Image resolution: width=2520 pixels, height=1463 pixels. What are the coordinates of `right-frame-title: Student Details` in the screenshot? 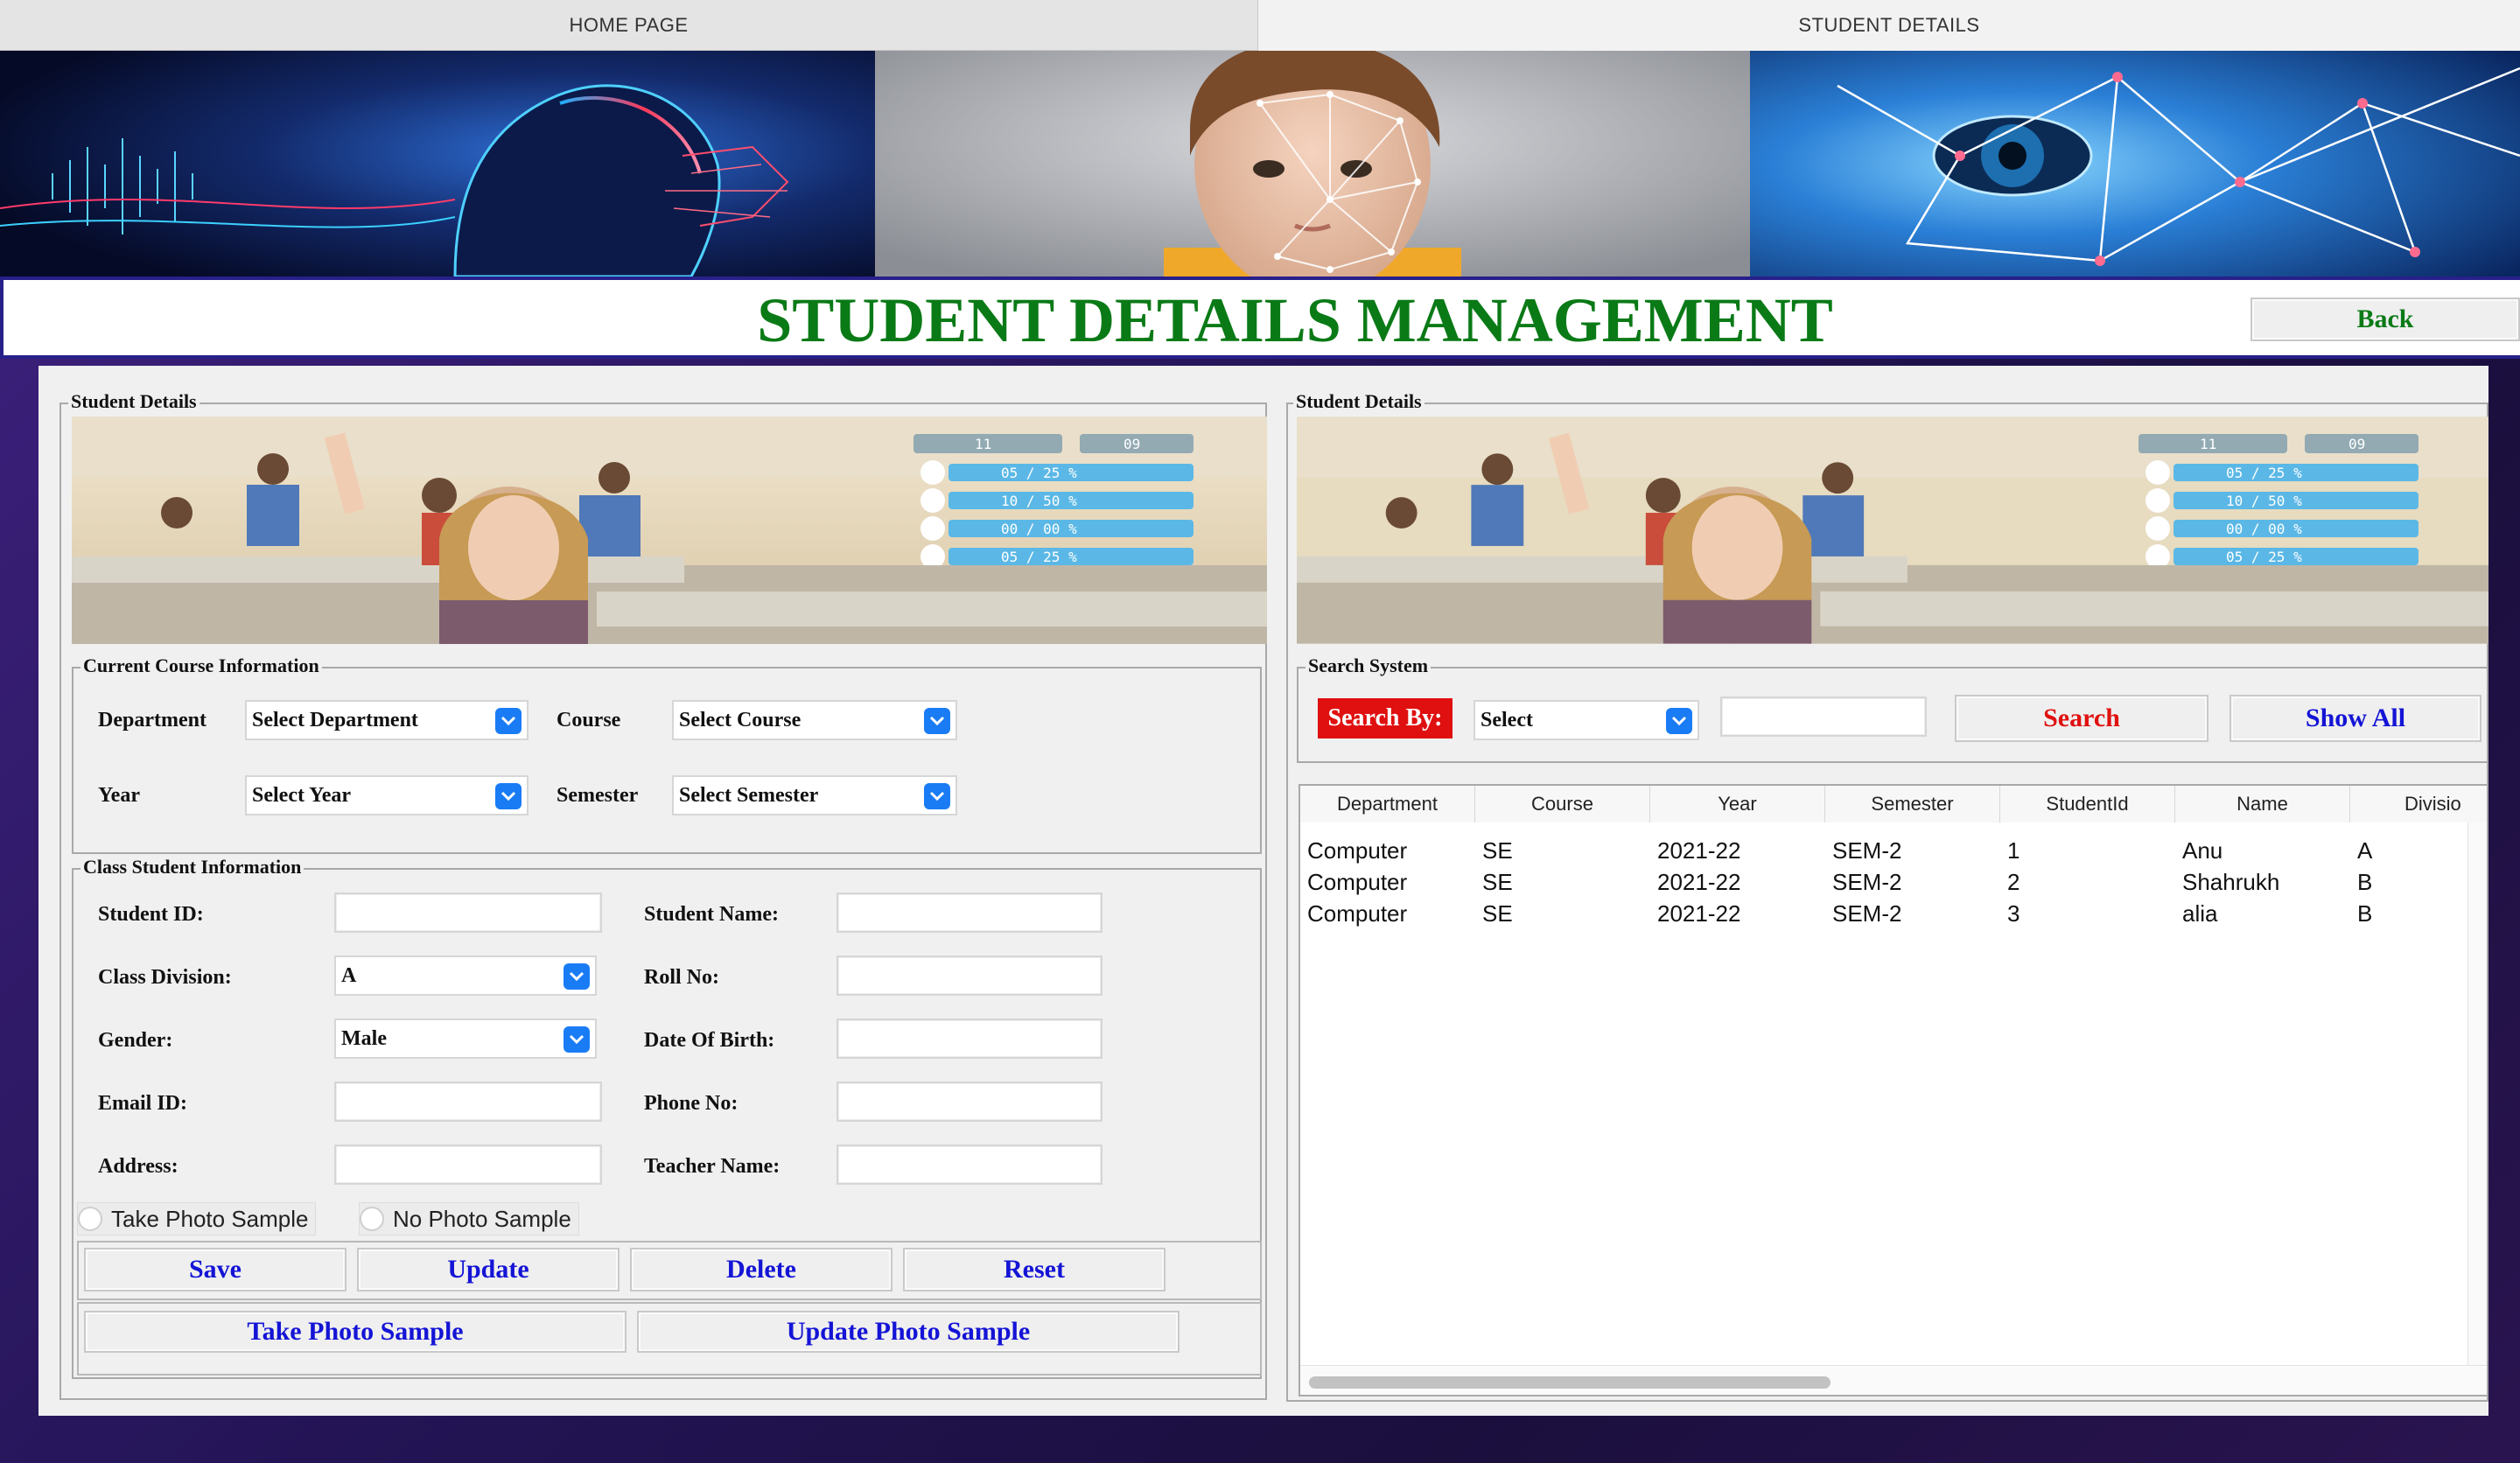 It's located at (1358, 401).